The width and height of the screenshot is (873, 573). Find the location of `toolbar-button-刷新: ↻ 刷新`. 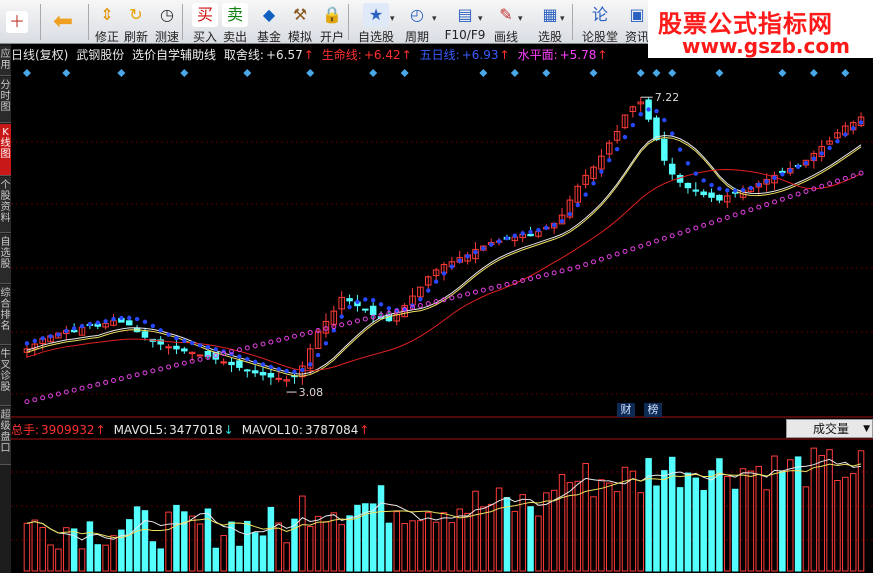

toolbar-button-刷新: ↻ 刷新 is located at coordinates (136, 22).